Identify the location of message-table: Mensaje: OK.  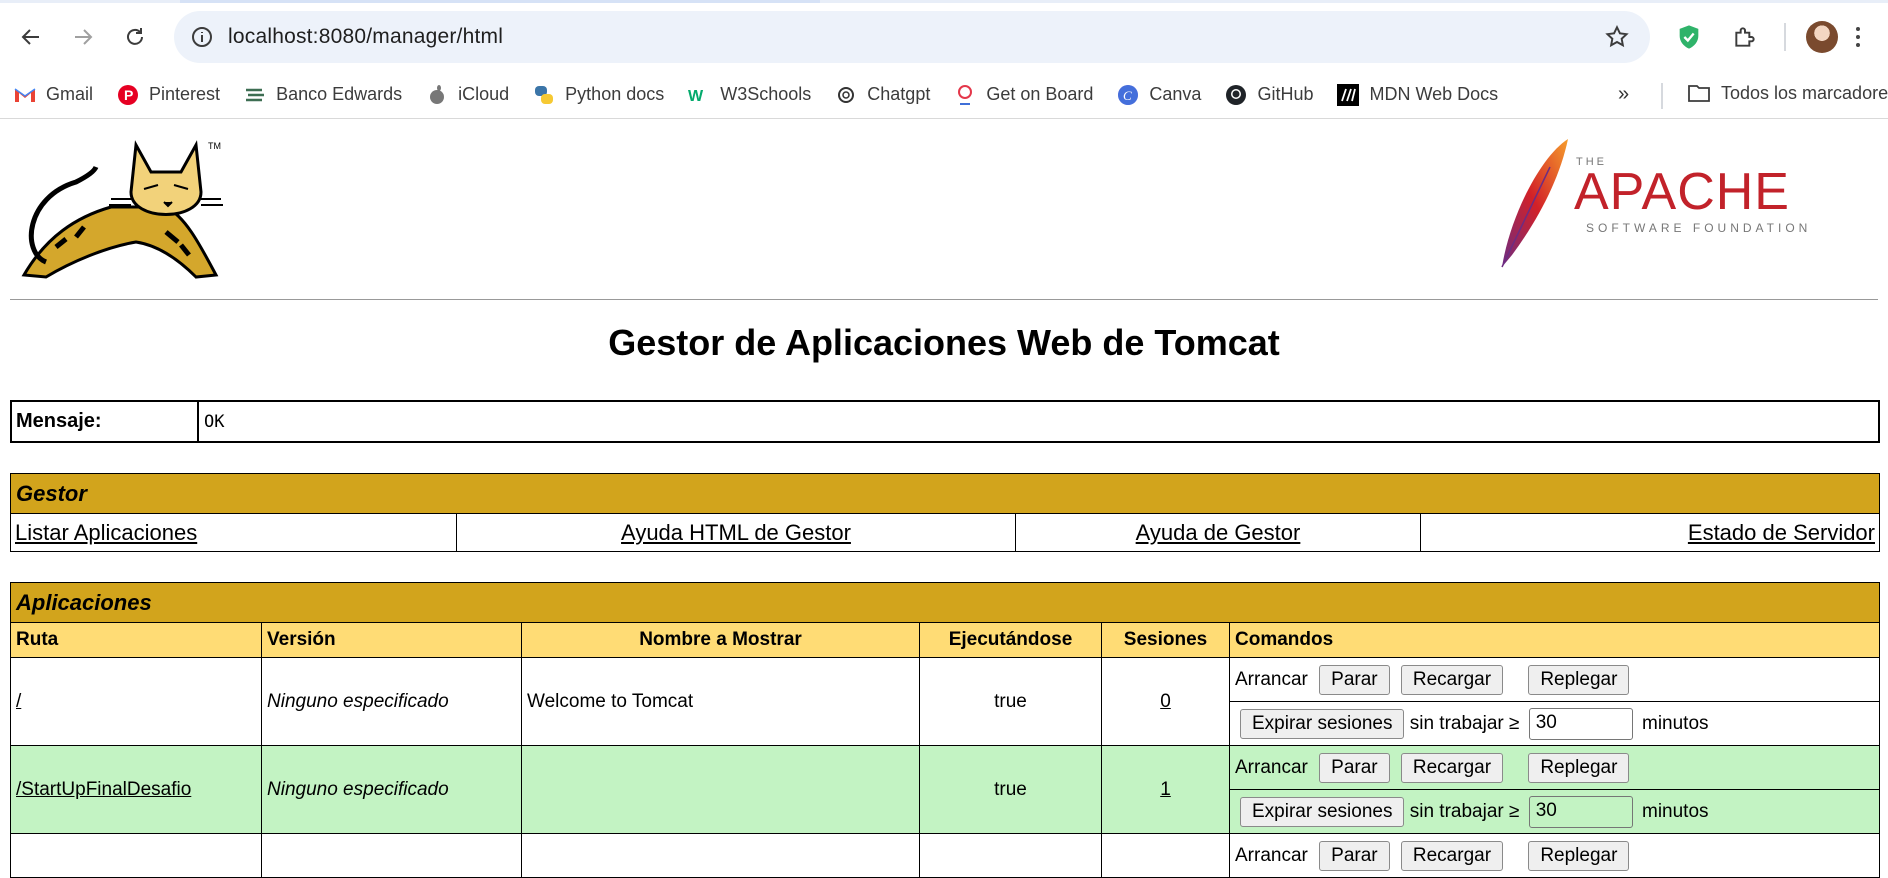
(945, 421).